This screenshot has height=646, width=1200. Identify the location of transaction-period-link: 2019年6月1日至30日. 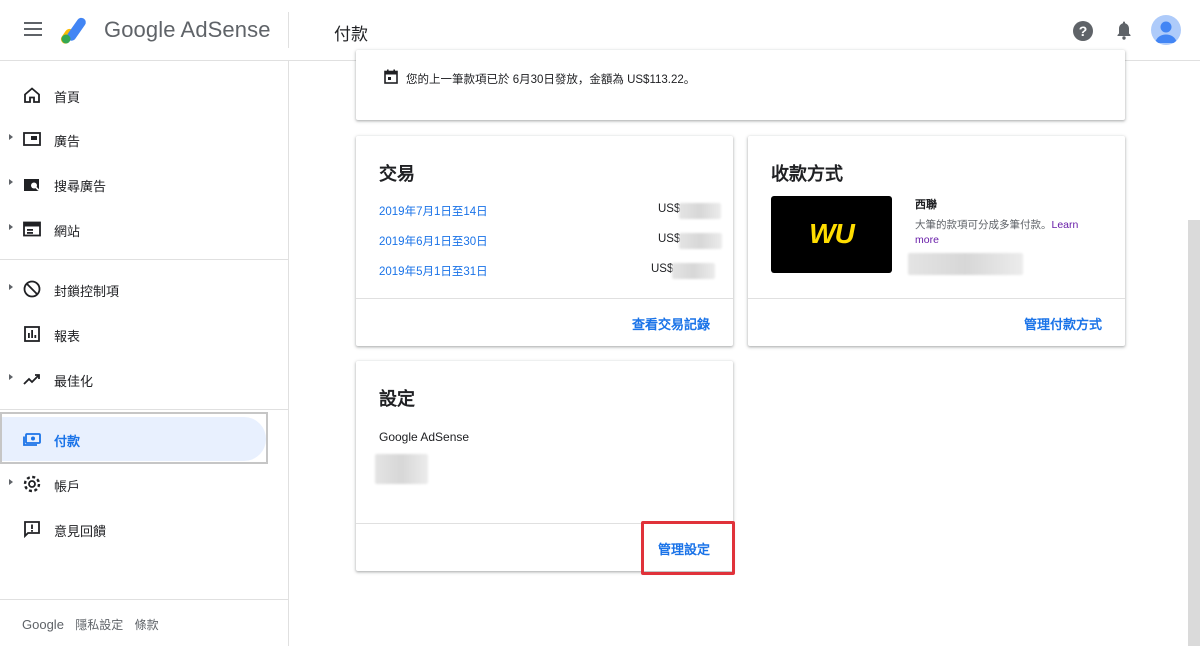
(433, 241).